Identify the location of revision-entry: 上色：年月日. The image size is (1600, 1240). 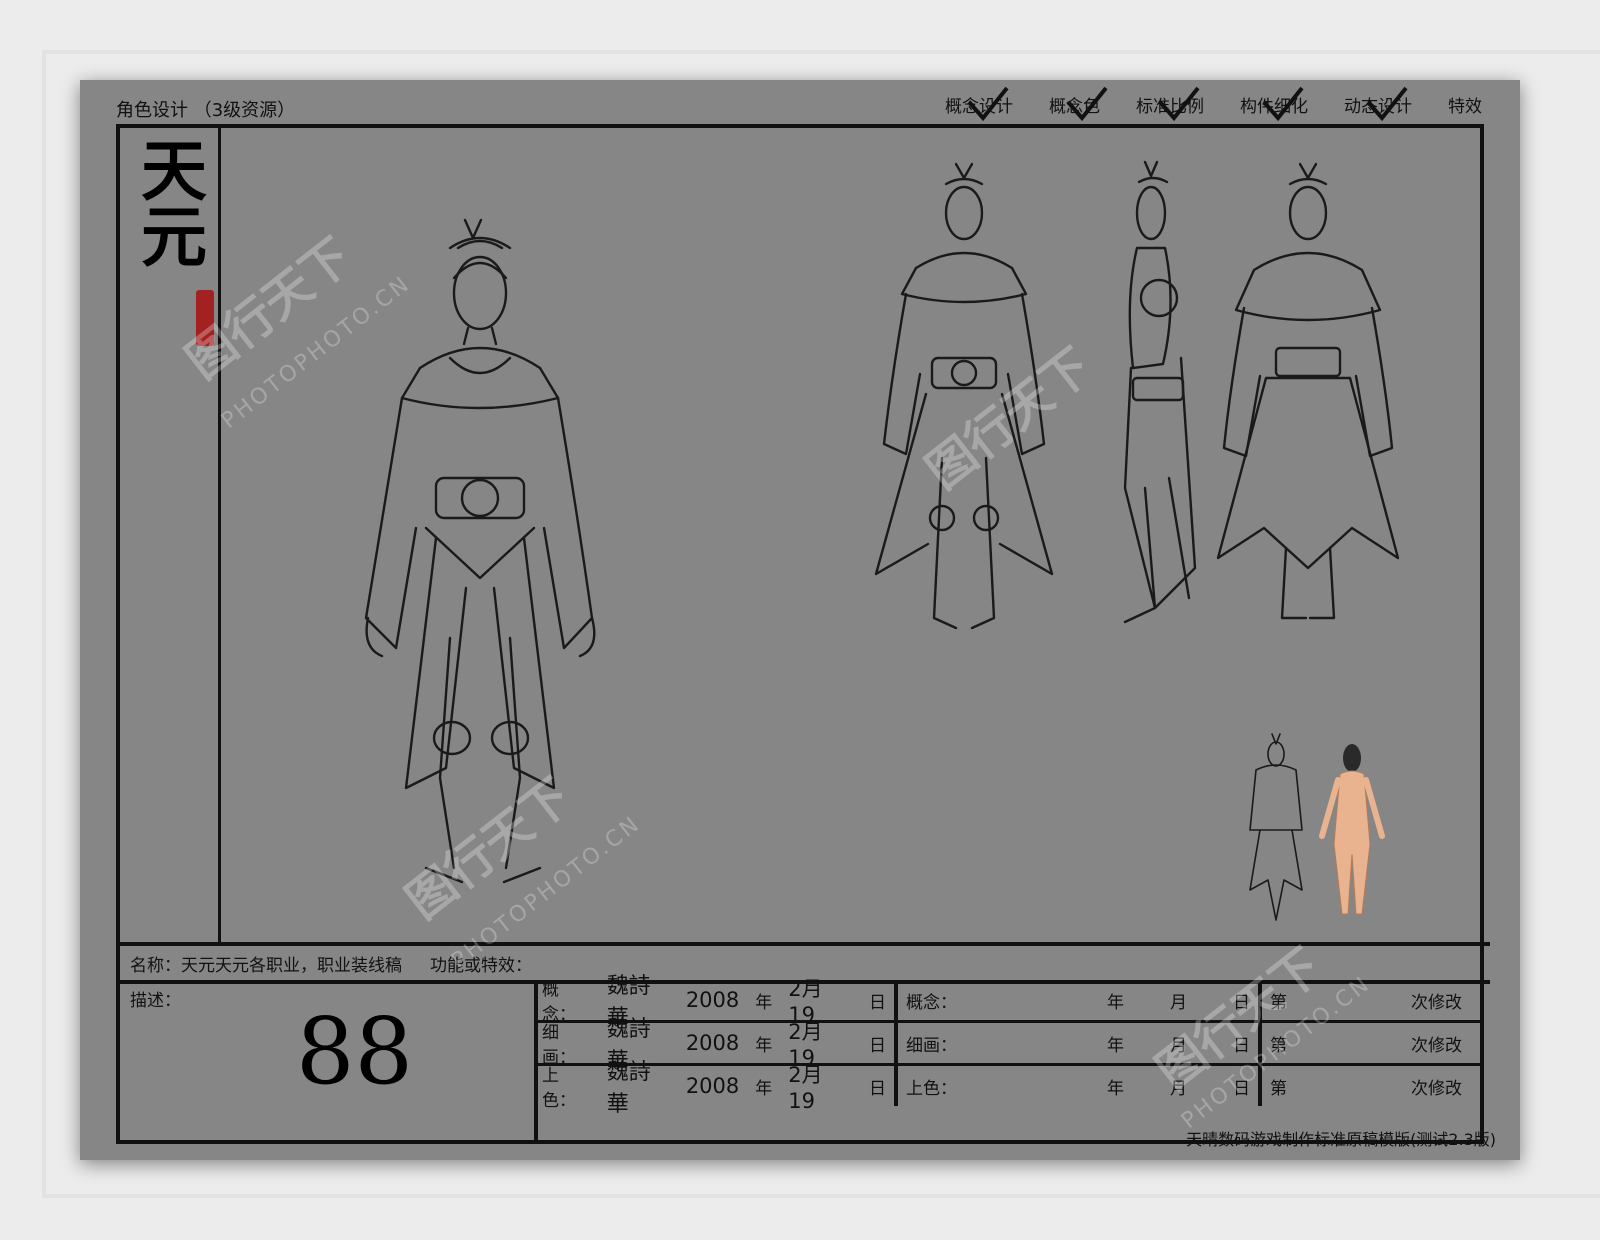
(1080, 1086).